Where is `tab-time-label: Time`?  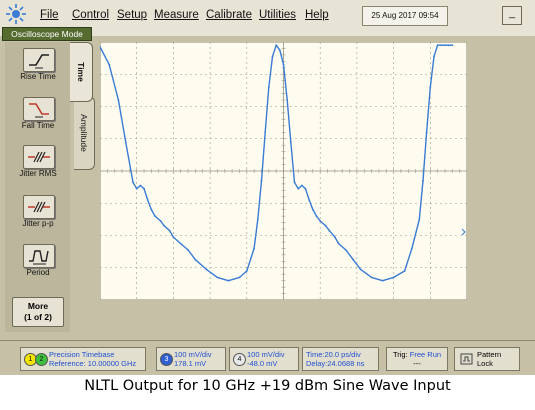
tab-time-label: Time is located at coordinates (81, 72).